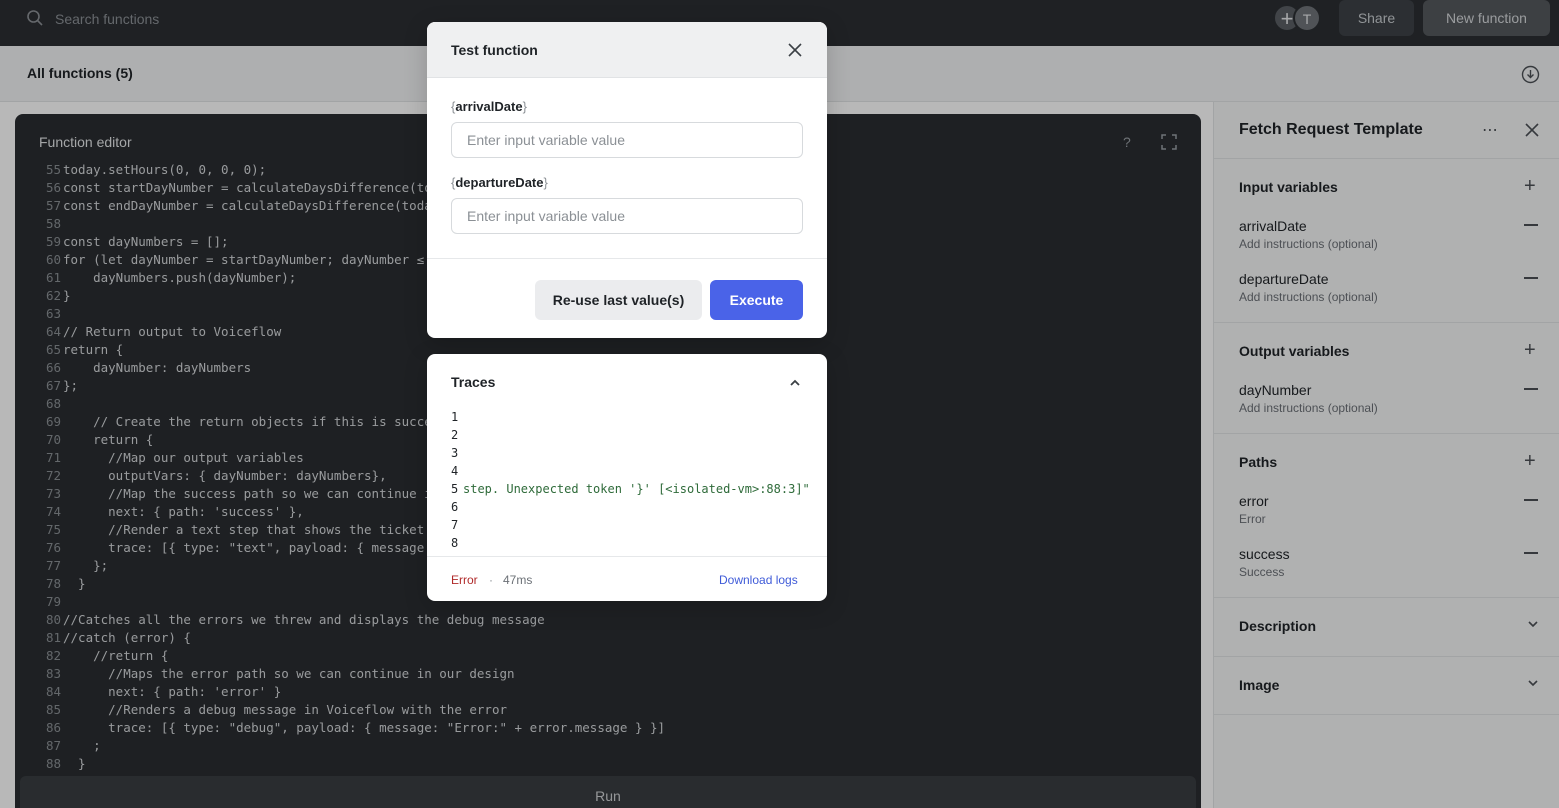 The image size is (1559, 808). Describe the element at coordinates (639, 507) in the screenshot. I see `trace-line: 6` at that location.